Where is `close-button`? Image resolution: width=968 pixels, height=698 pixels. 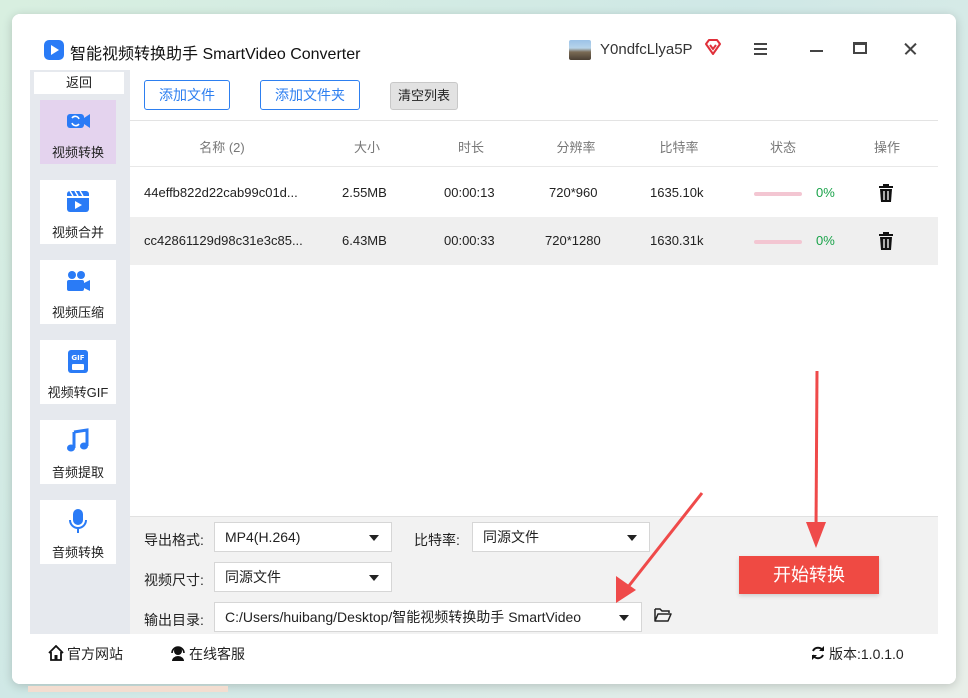
close-button is located at coordinates (911, 49).